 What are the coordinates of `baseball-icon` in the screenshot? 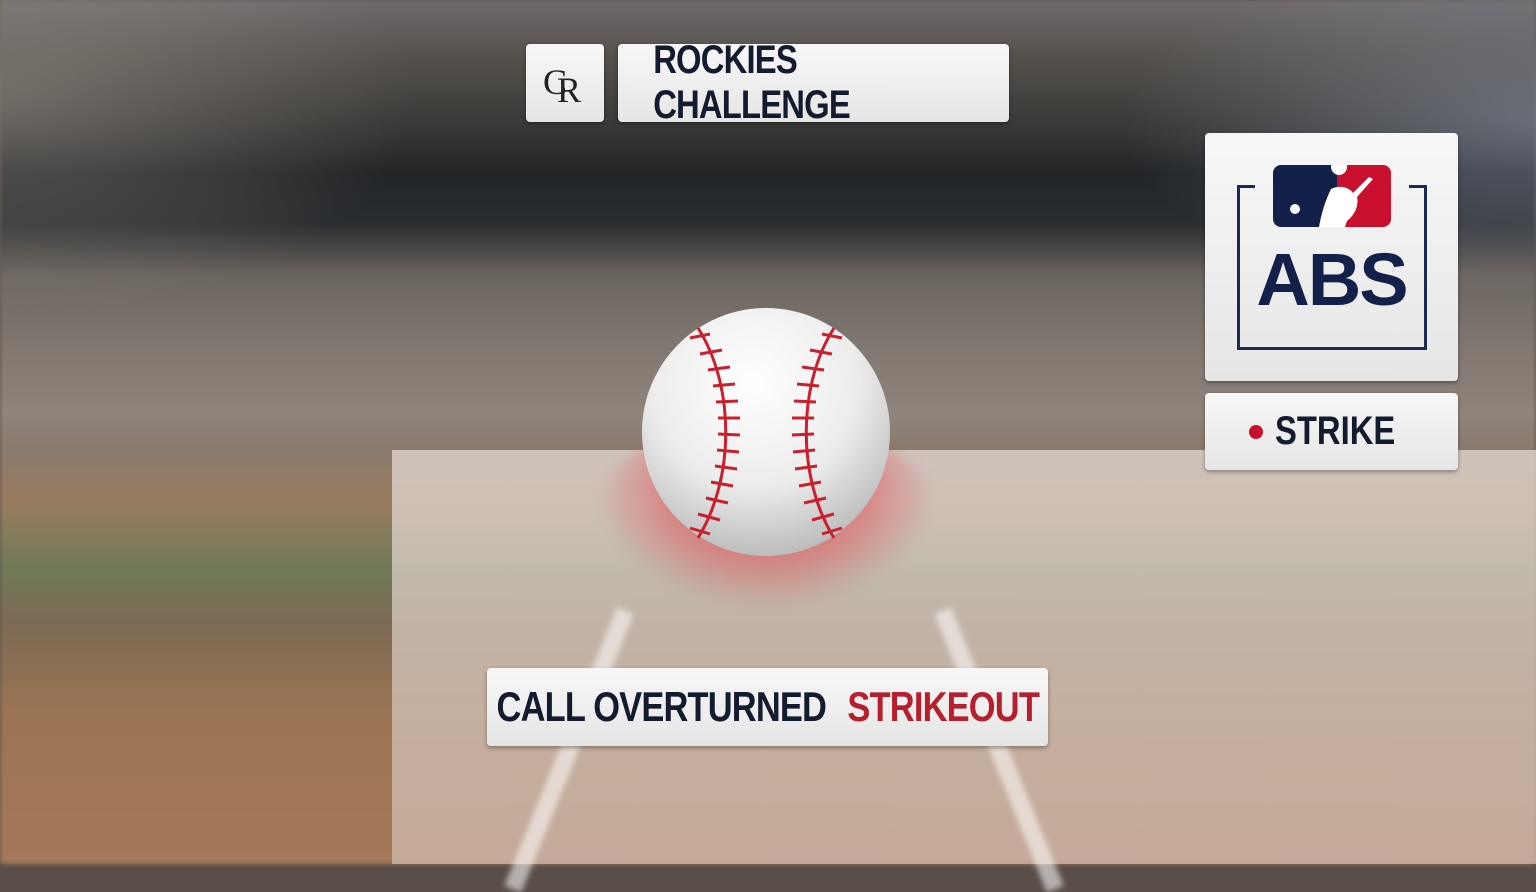 It's located at (766, 432).